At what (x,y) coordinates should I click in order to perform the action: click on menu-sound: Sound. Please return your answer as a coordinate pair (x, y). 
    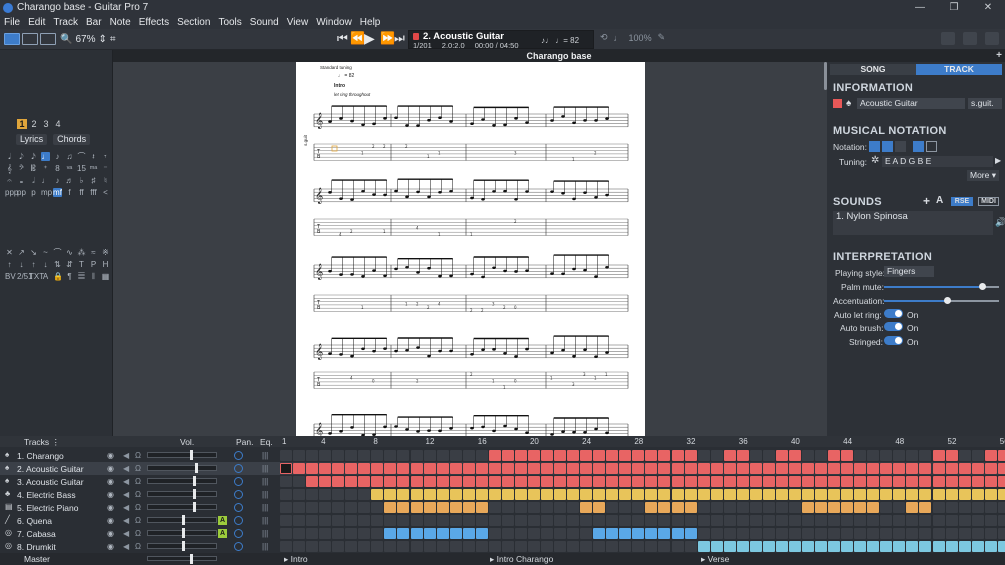
    Looking at the image, I should click on (264, 22).